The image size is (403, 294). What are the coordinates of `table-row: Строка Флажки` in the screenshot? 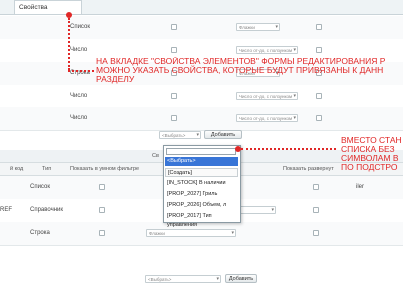 It's located at (201, 234).